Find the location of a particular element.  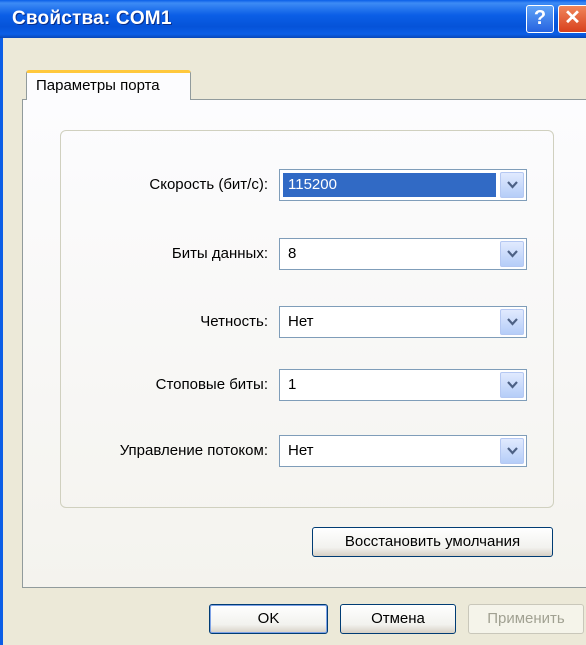

flow-control-label: Управление потоком: is located at coordinates (193, 450).